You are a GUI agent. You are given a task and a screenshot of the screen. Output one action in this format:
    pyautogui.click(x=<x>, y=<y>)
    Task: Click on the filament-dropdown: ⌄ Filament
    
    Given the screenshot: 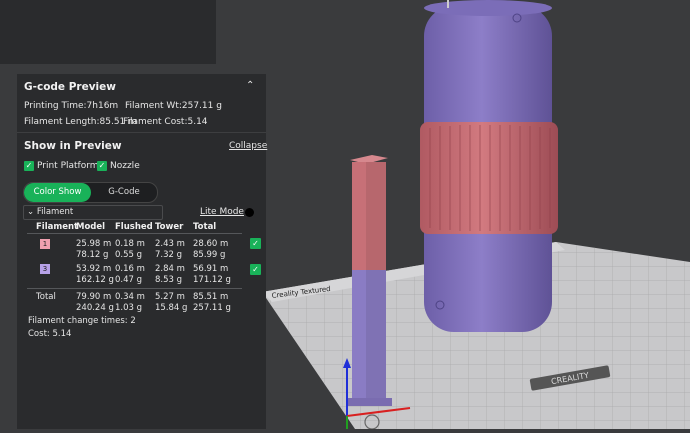 What is the action you would take?
    pyautogui.click(x=93, y=212)
    